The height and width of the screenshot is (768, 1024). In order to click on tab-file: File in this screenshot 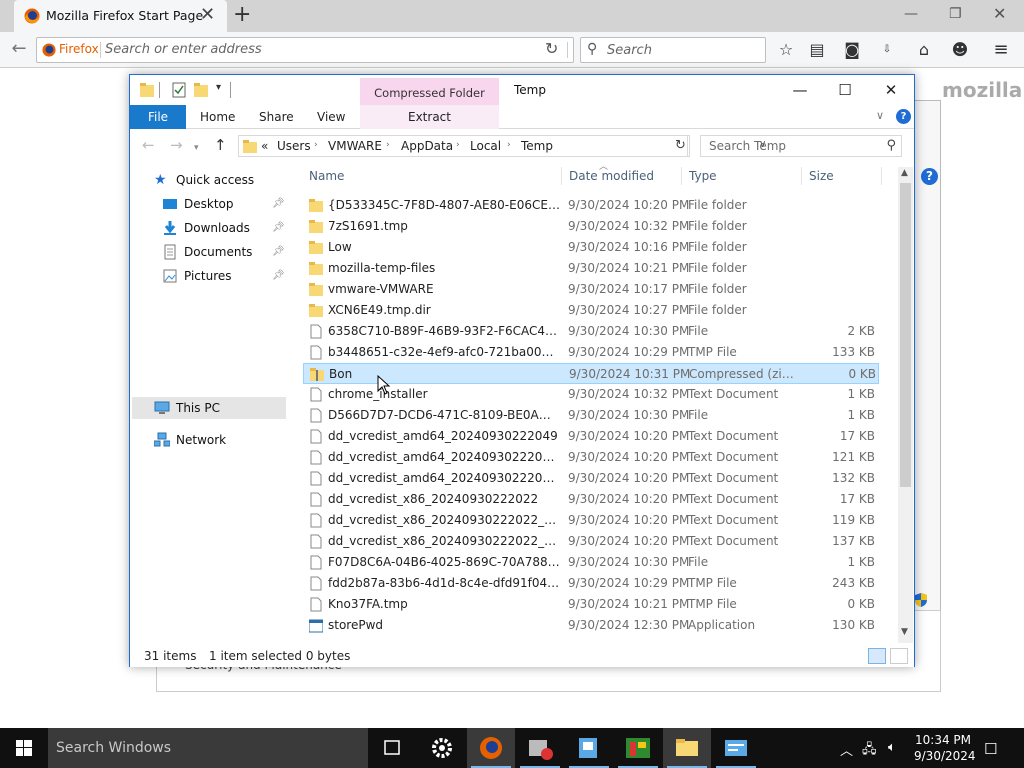, I will do `click(158, 117)`.